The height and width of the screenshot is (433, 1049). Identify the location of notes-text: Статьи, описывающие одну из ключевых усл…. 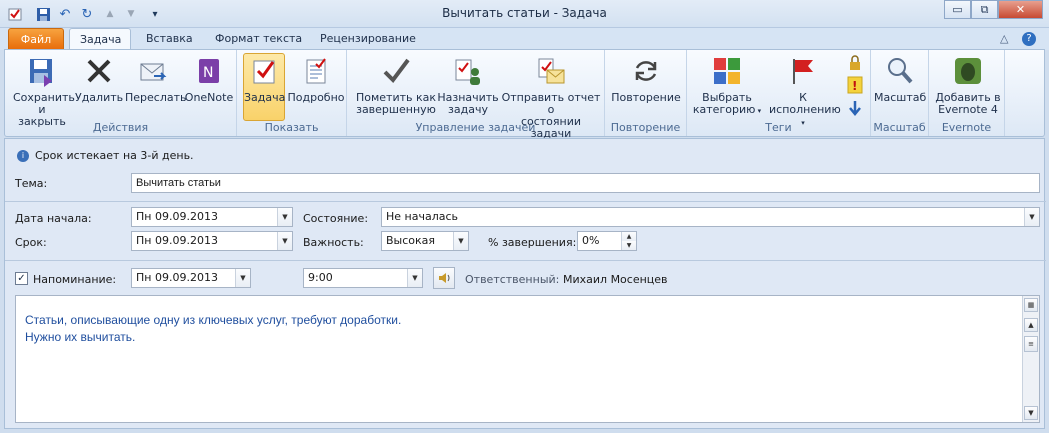
(213, 329).